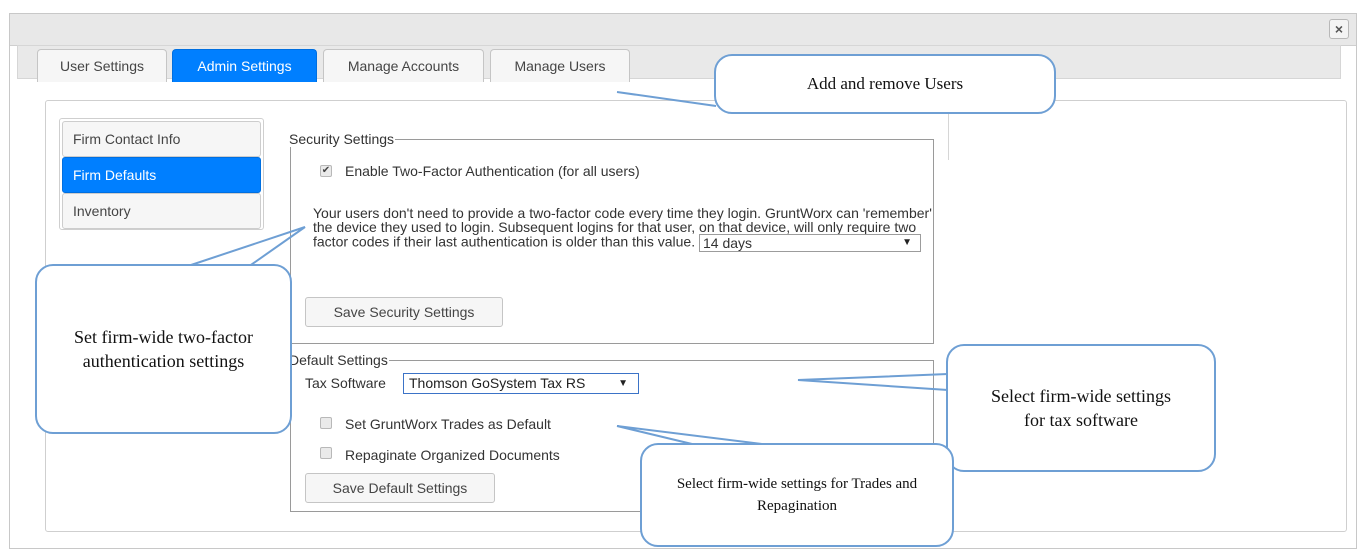 The image size is (1364, 550). Describe the element at coordinates (246, 247) in the screenshot. I see `pointer-two-factor` at that location.